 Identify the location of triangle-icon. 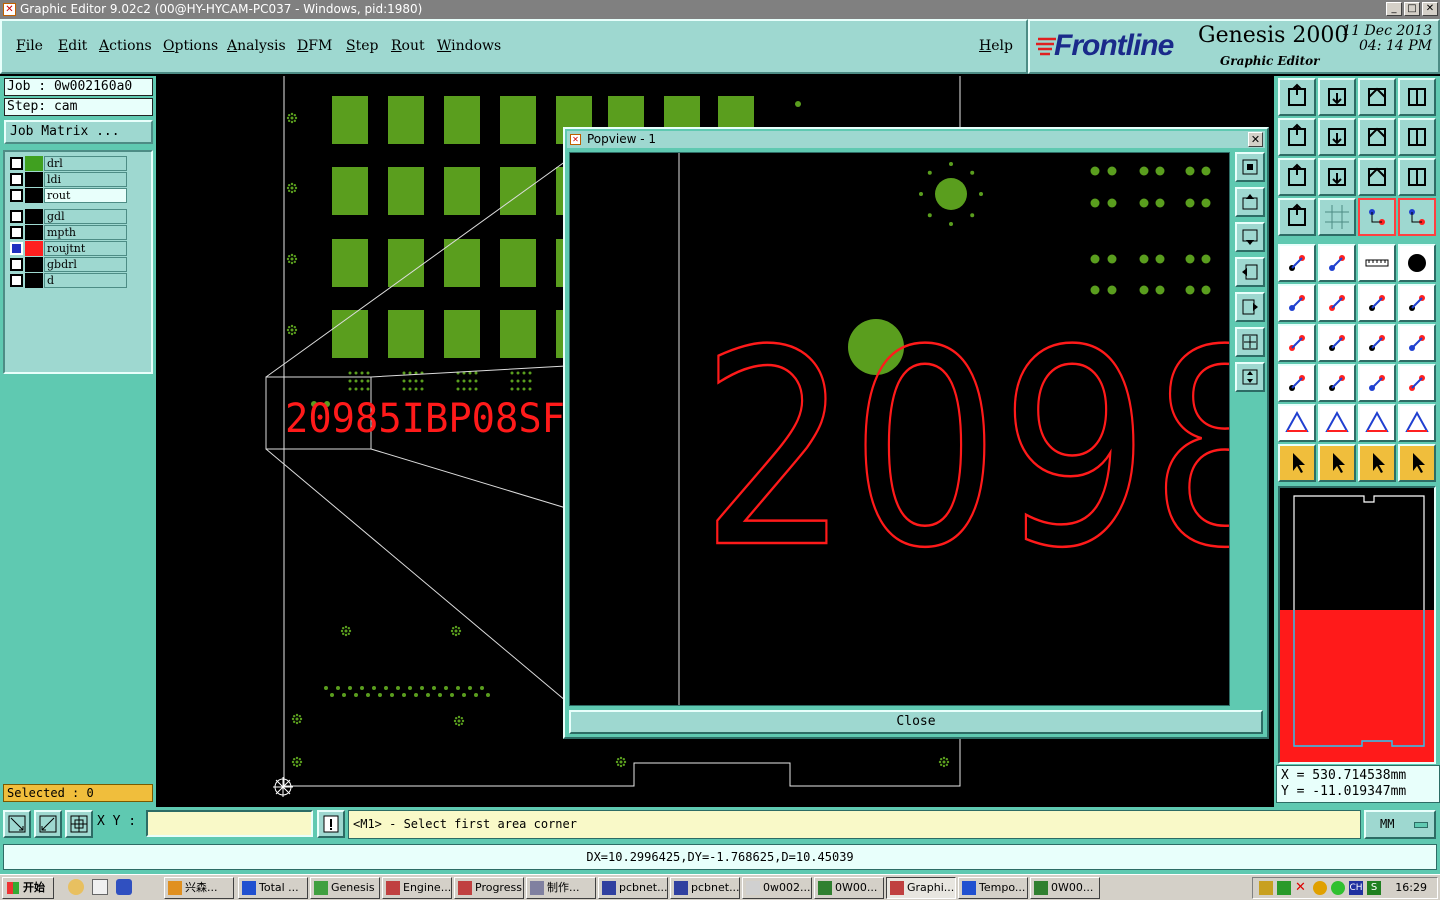
(1297, 423).